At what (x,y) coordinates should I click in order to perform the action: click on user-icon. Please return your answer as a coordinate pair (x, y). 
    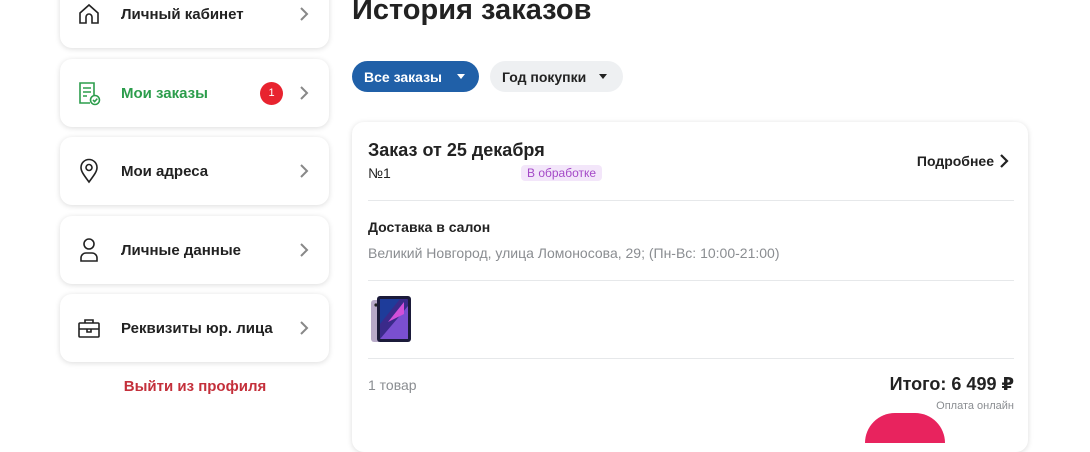
    Looking at the image, I should click on (89, 250).